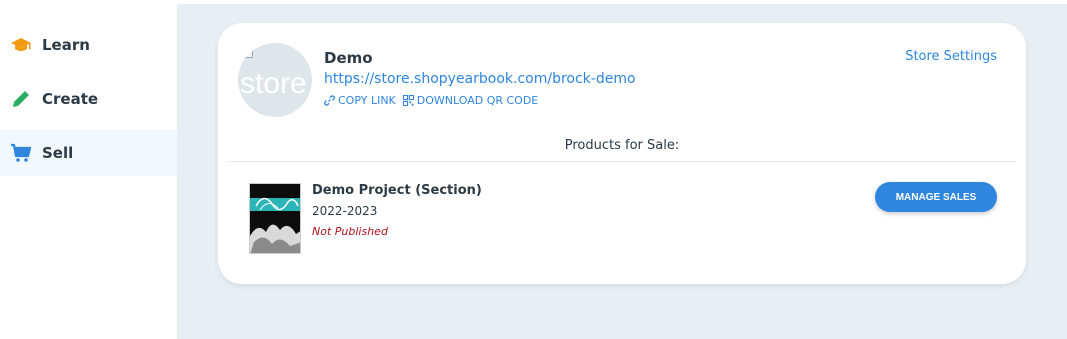 Image resolution: width=1067 pixels, height=339 pixels. What do you see at coordinates (88, 153) in the screenshot?
I see `sidebar-item-sell: Sell` at bounding box center [88, 153].